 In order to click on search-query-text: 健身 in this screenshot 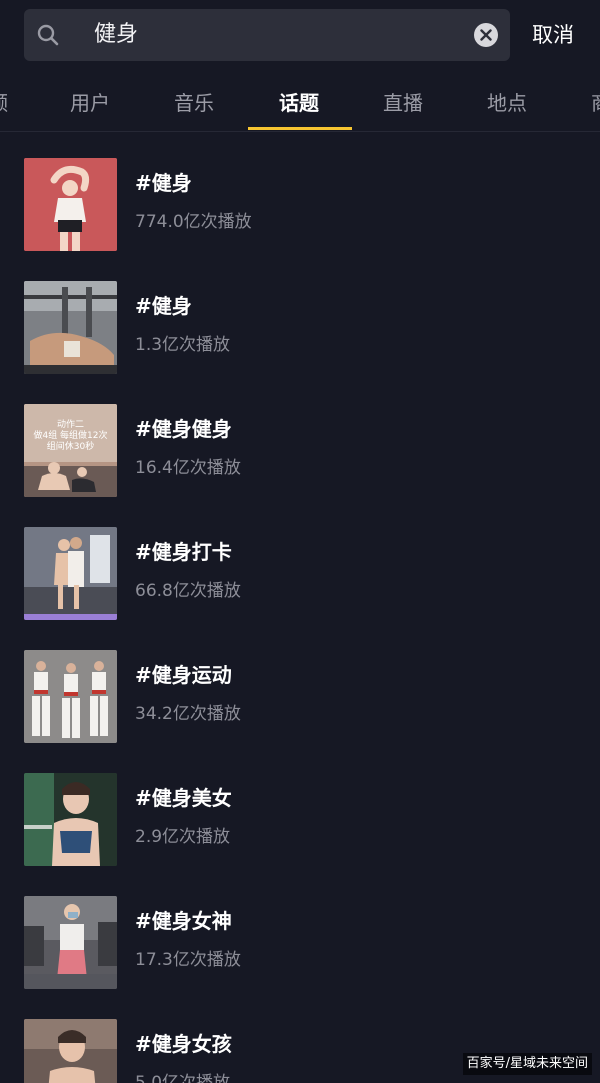, I will do `click(116, 34)`.